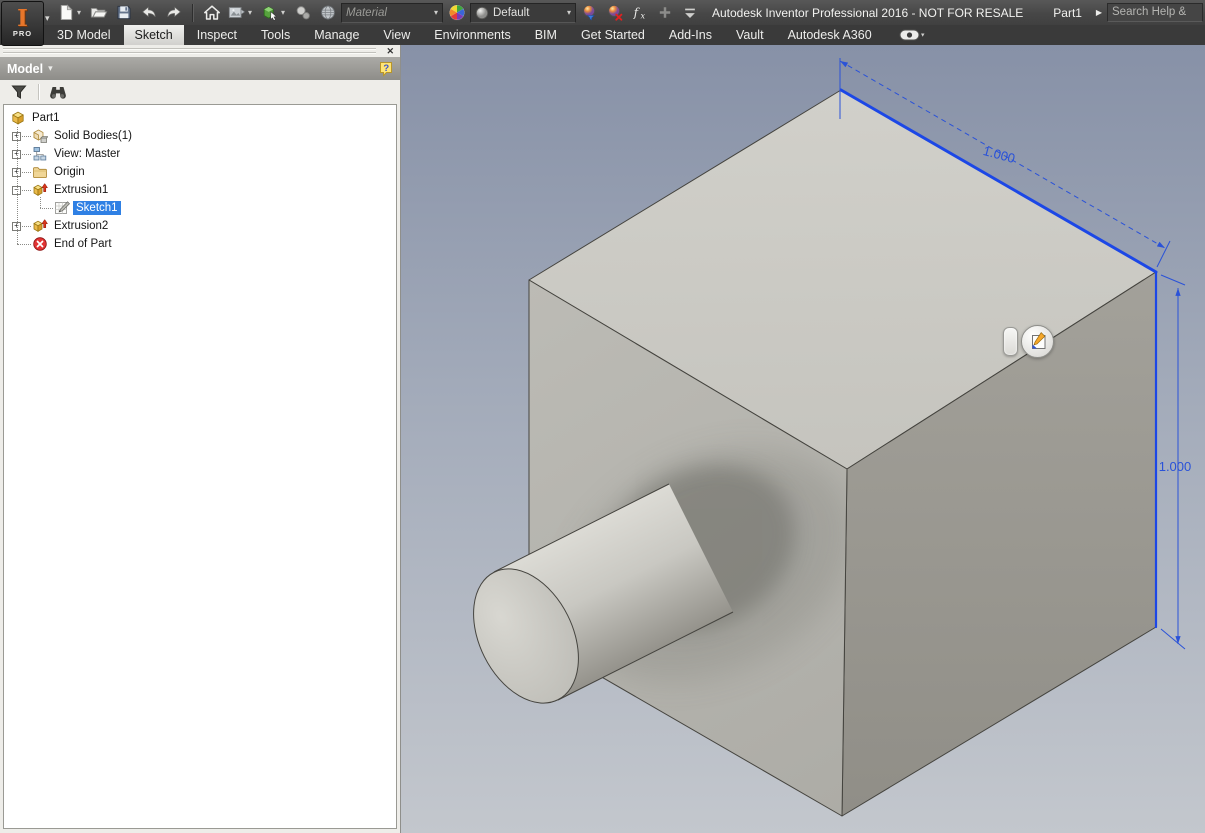  I want to click on help-icon: ?, so click(386, 69).